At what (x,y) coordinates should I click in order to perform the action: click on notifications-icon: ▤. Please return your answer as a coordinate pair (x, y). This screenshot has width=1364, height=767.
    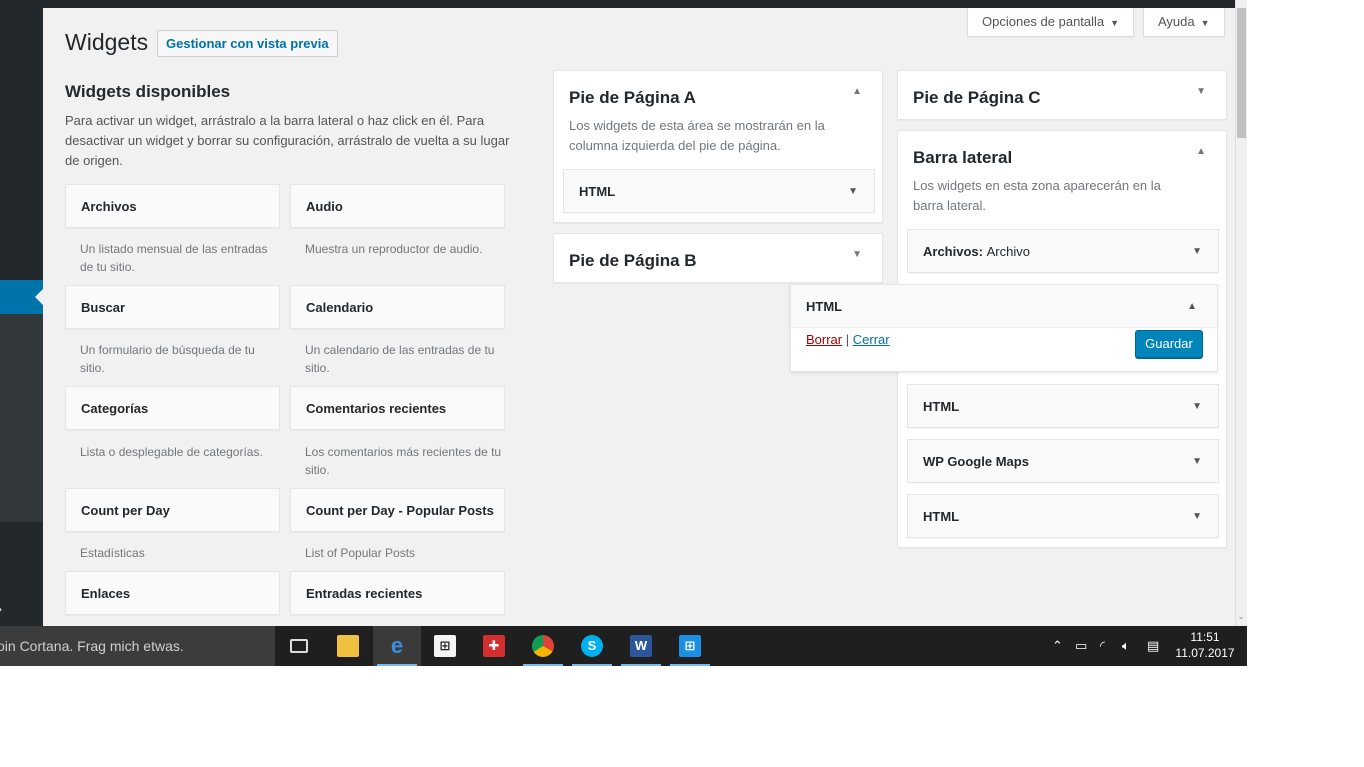
    Looking at the image, I should click on (1153, 646).